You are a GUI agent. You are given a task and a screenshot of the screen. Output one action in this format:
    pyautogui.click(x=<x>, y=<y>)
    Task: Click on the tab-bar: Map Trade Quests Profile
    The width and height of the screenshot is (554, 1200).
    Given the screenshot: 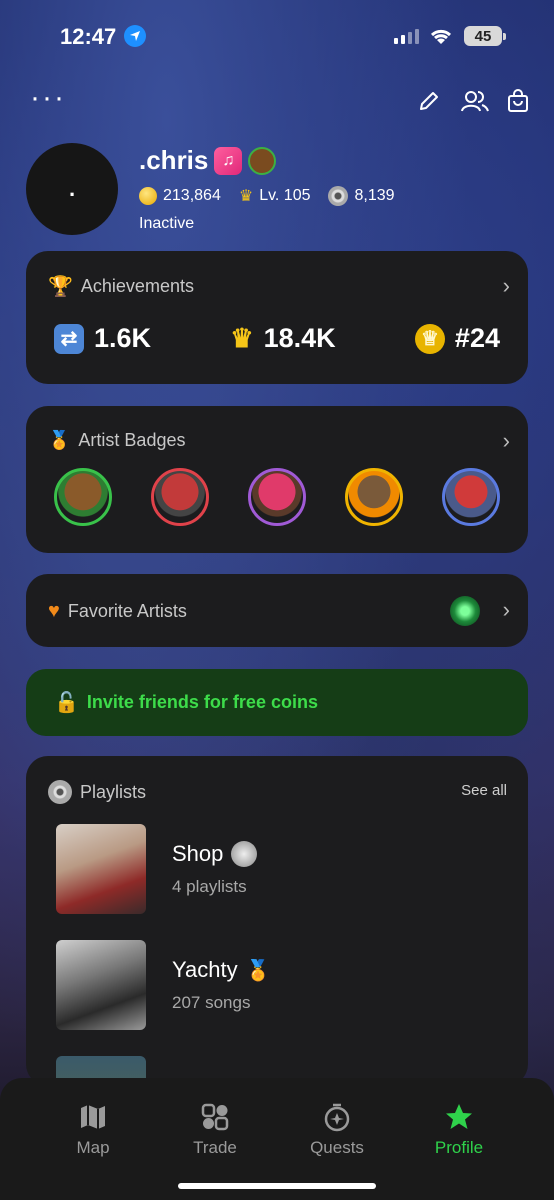 What is the action you would take?
    pyautogui.click(x=277, y=1139)
    